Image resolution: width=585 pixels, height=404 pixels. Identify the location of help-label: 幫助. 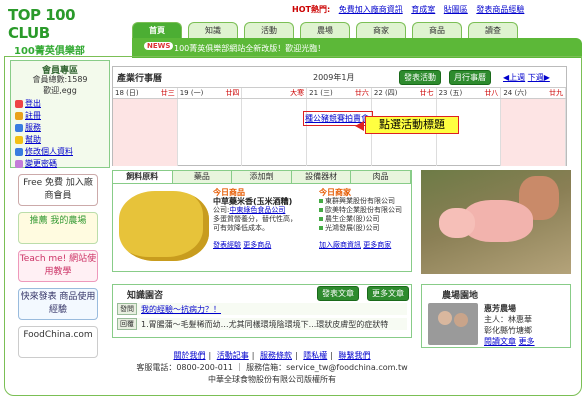
(33, 139).